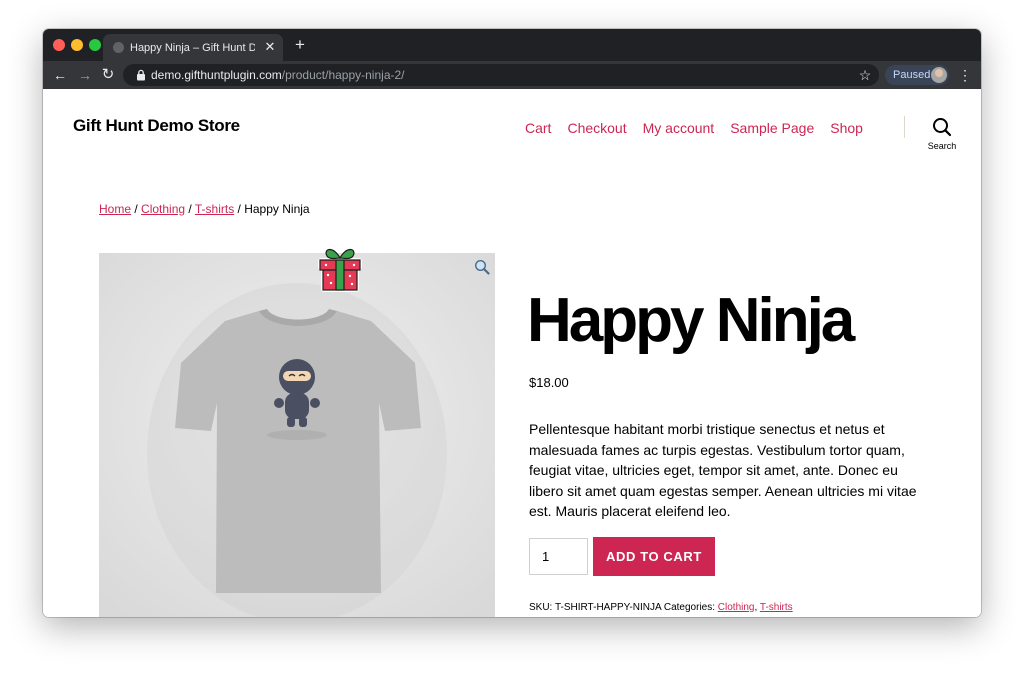 This screenshot has width=1024, height=673. I want to click on sku-value: T-SHIRT-HAPPY-NINJA, so click(608, 607).